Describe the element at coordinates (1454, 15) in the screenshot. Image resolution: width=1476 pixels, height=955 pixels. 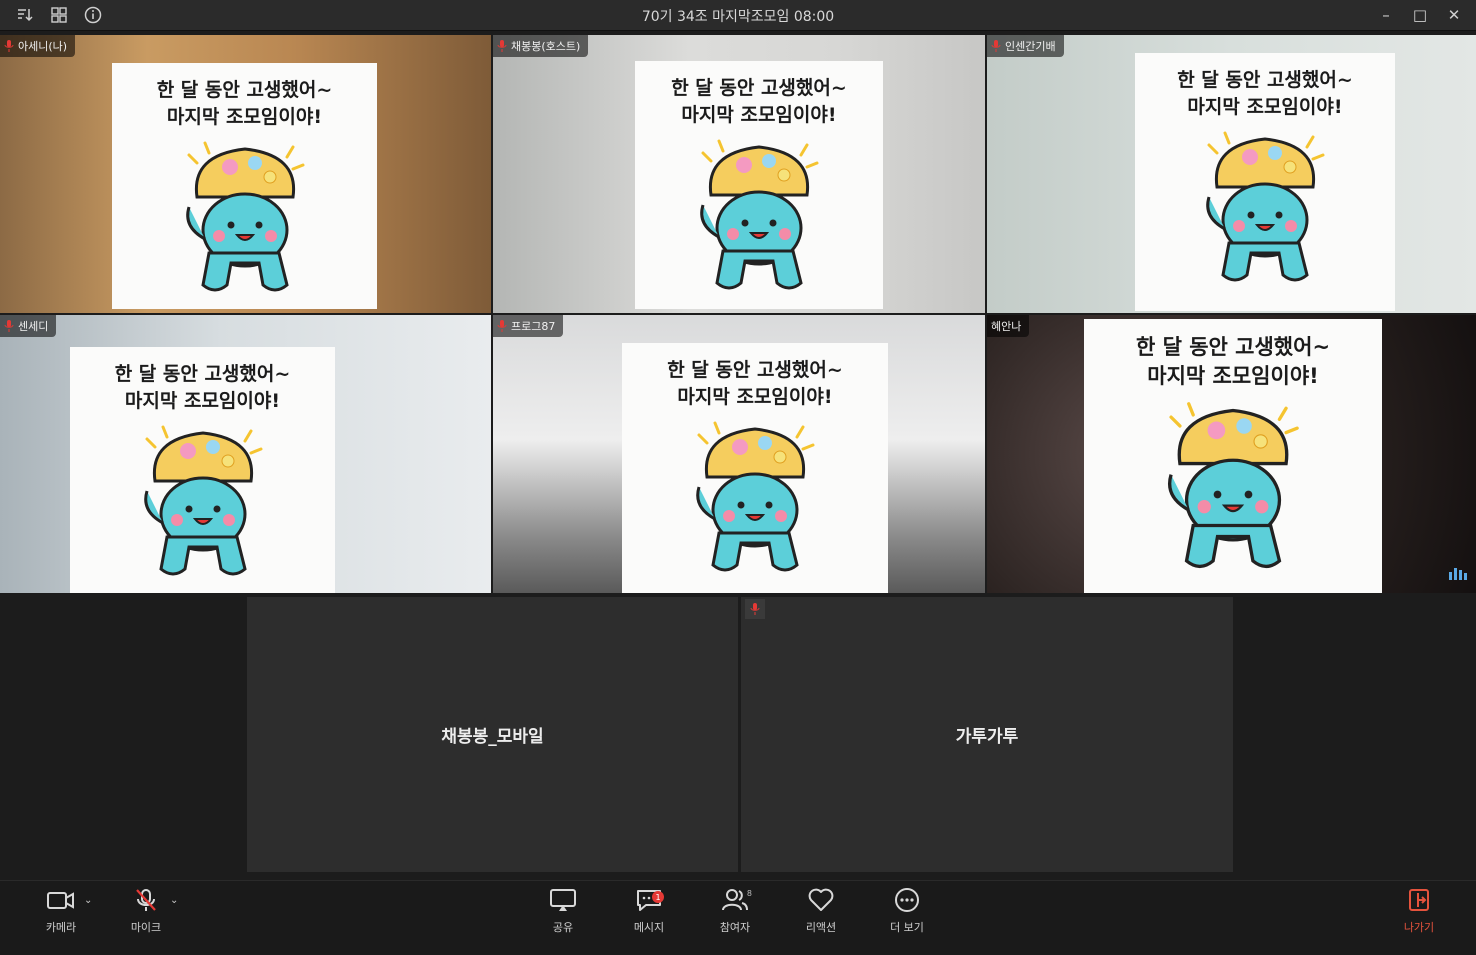
I see `close-button: ✕` at that location.